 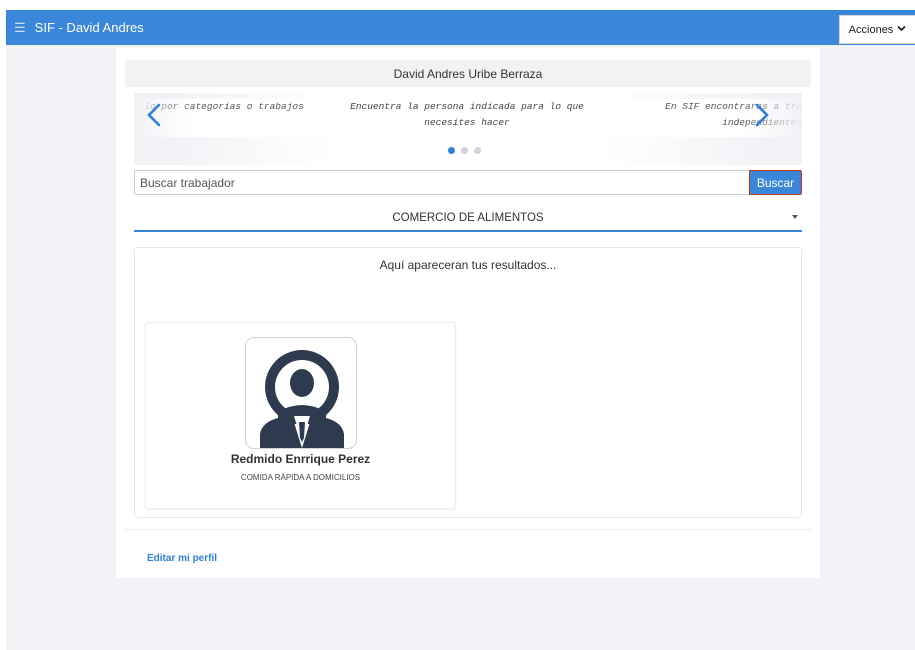 What do you see at coordinates (300, 459) in the screenshot?
I see `worker-name: Redmido Enrrique Perez` at bounding box center [300, 459].